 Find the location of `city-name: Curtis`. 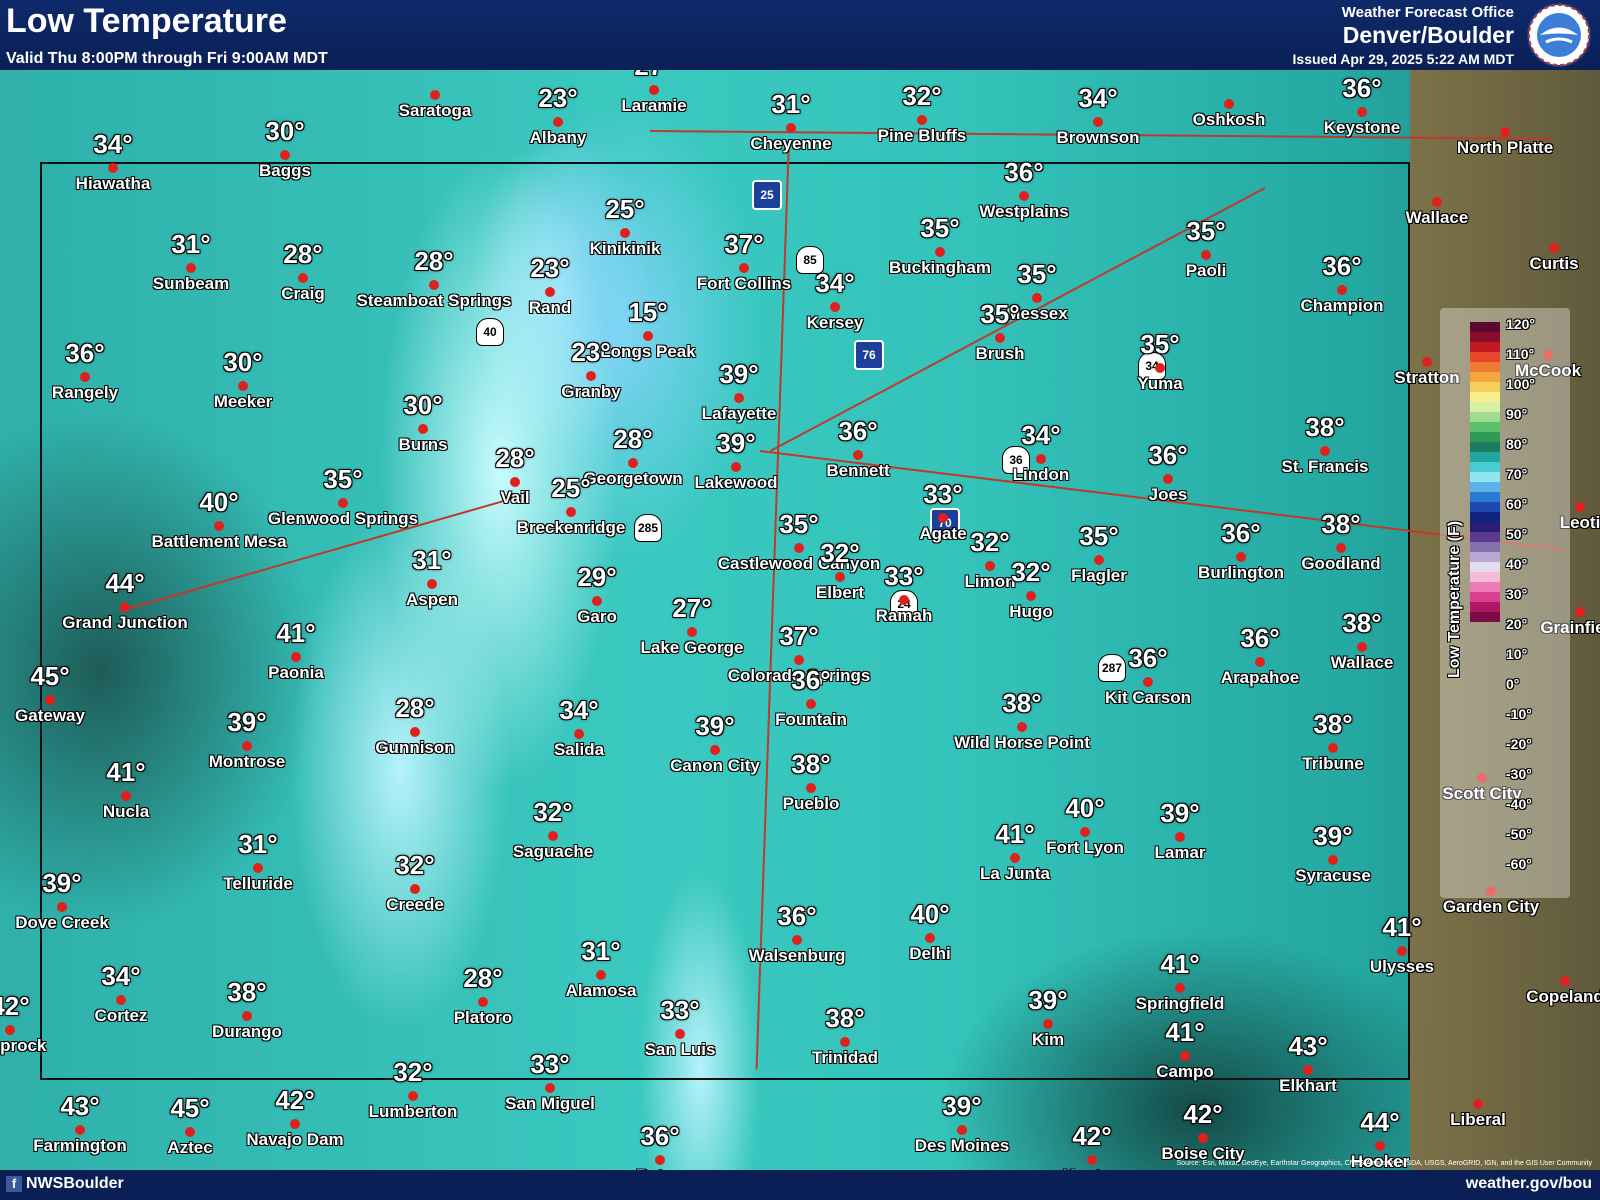

city-name: Curtis is located at coordinates (1554, 263).